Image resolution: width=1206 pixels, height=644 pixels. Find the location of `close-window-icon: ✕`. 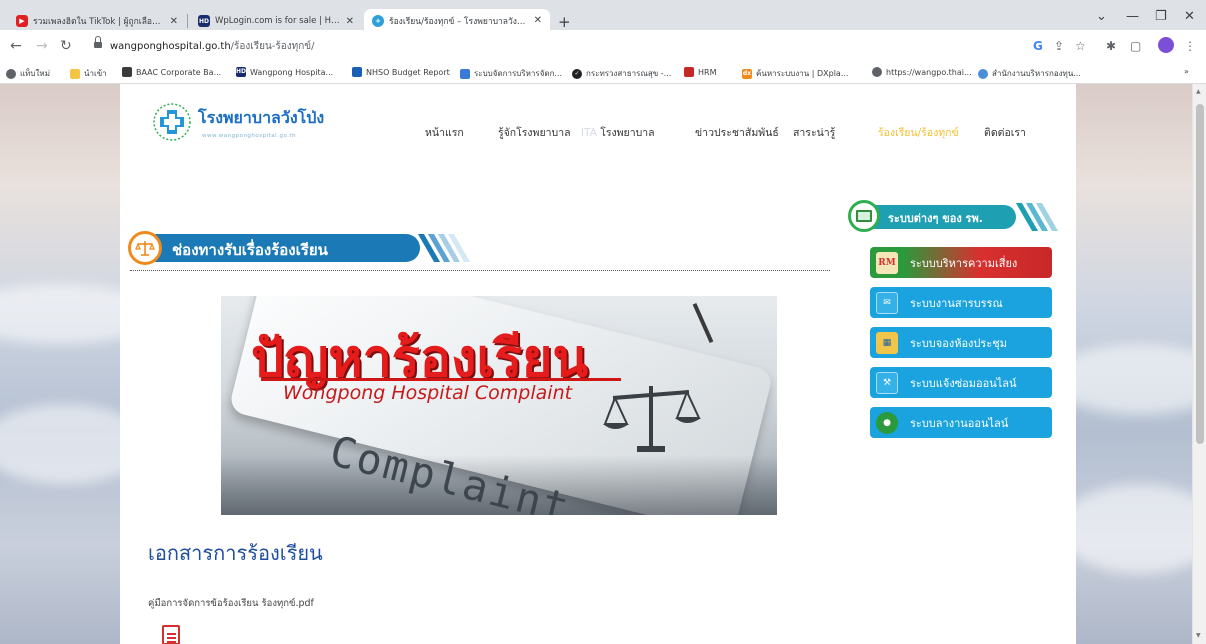

close-window-icon: ✕ is located at coordinates (1189, 16).